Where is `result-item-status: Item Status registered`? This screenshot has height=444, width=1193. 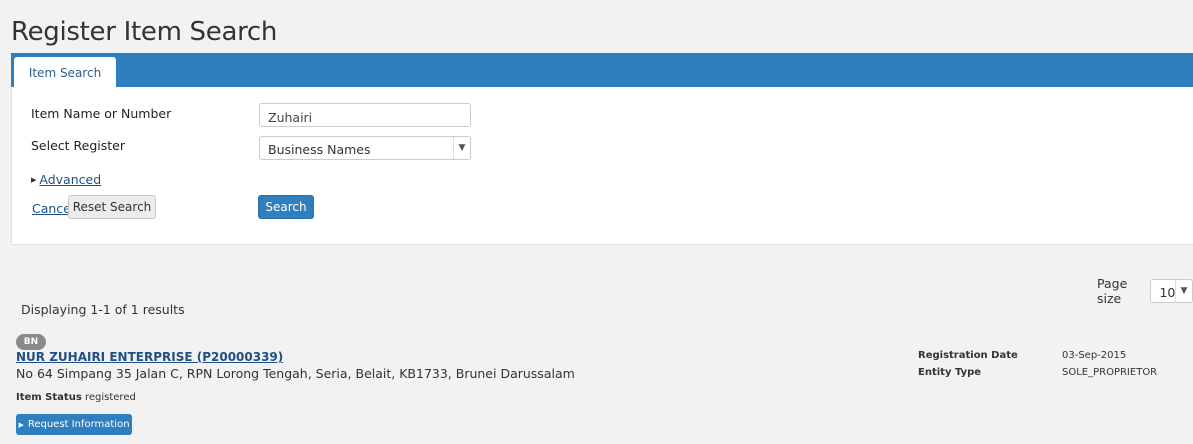 result-item-status: Item Status registered is located at coordinates (76, 397).